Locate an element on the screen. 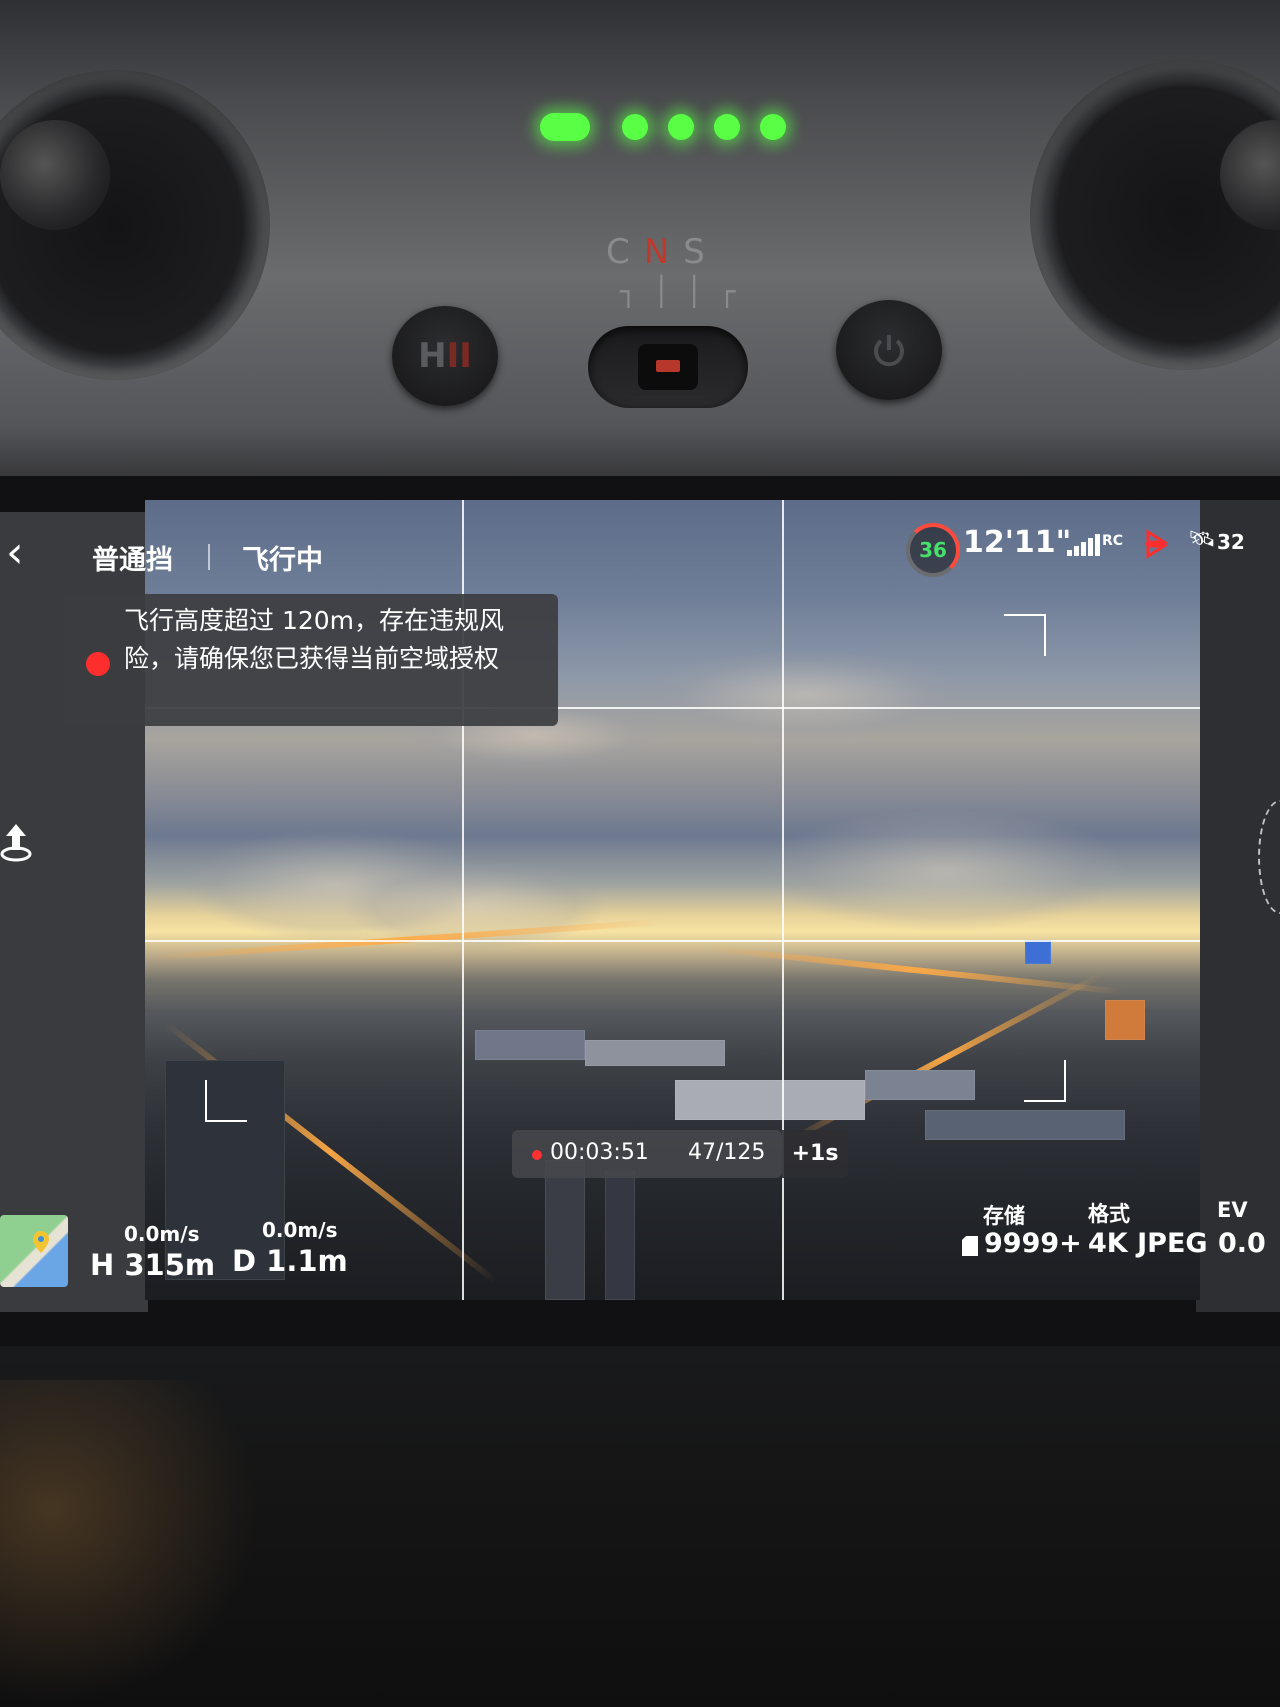 The image size is (1280, 1707). altitude-warning-toast: 飞行高度超过 120m，存在违规风险，请确保您已获得当前空域授权 is located at coordinates (311, 660).